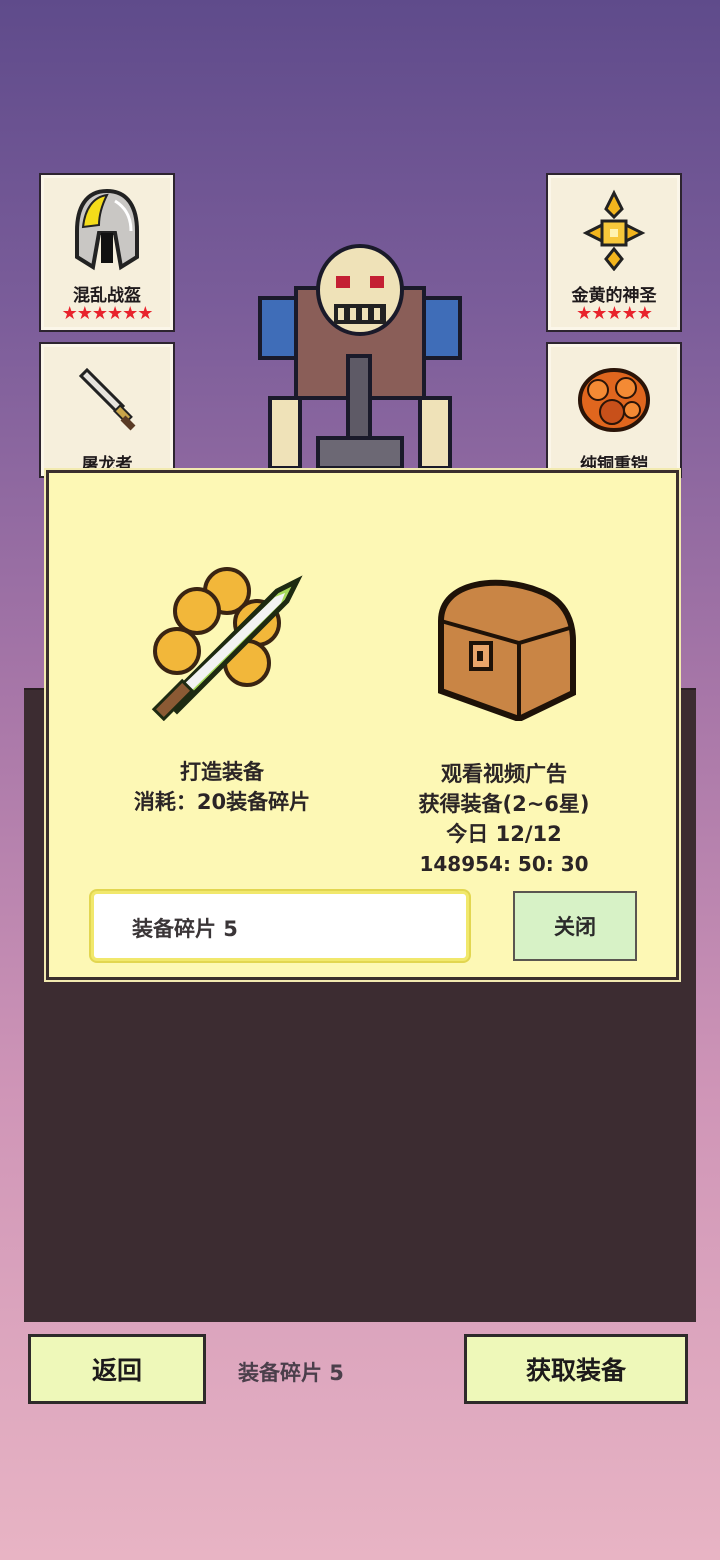 The width and height of the screenshot is (720, 1560). Describe the element at coordinates (227, 644) in the screenshot. I see `sword-coins-icon` at that location.